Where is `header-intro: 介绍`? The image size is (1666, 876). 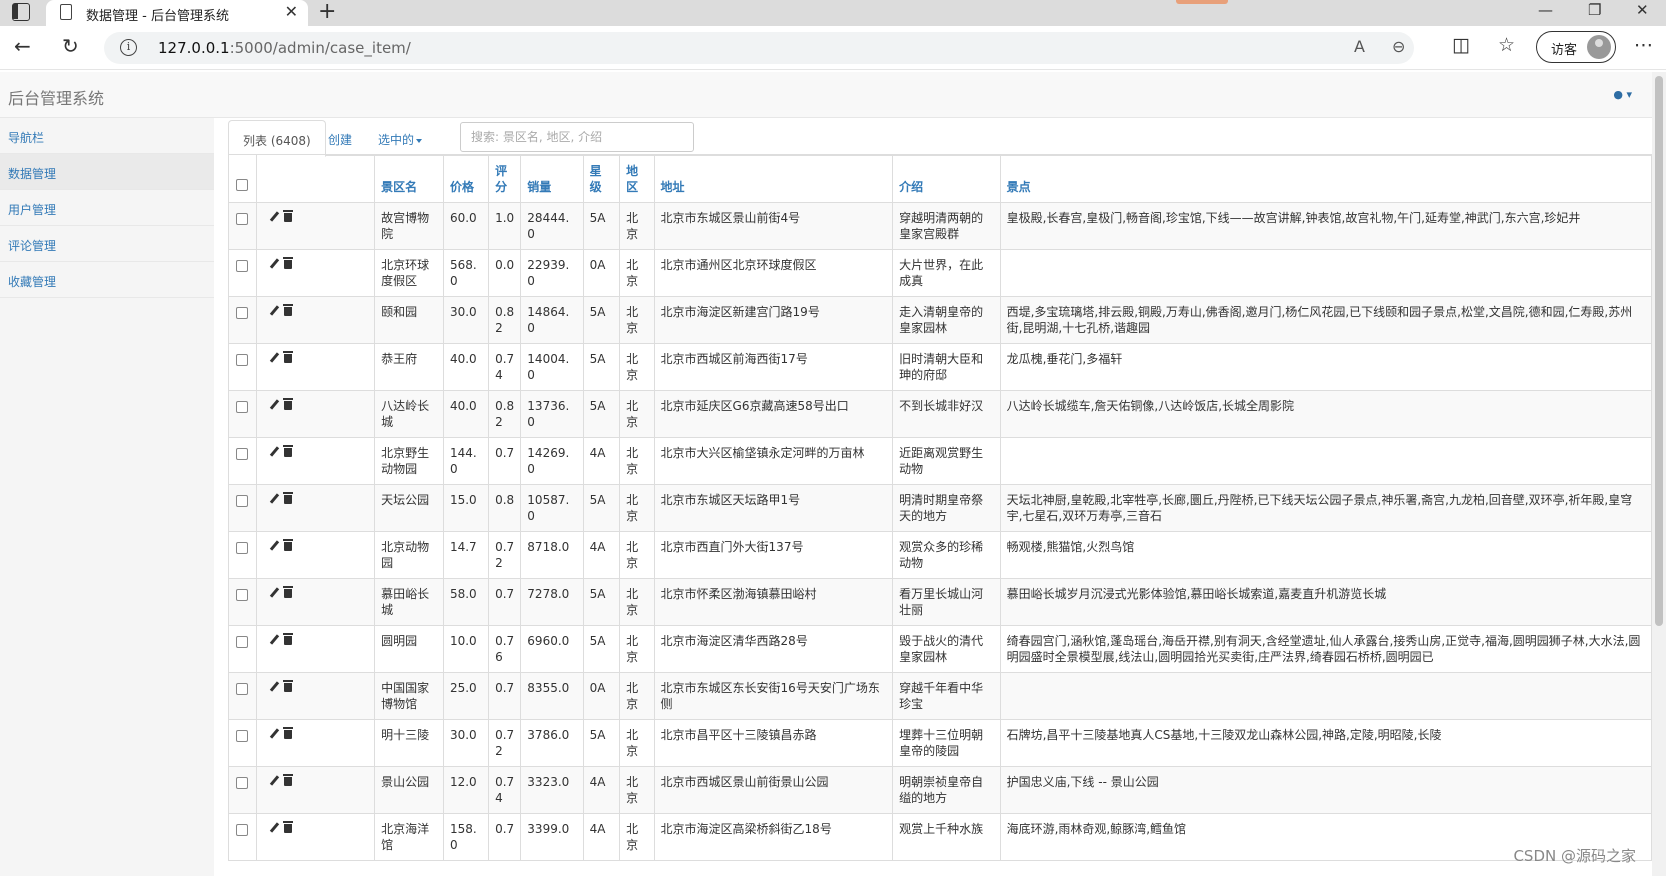 header-intro: 介绍 is located at coordinates (946, 178).